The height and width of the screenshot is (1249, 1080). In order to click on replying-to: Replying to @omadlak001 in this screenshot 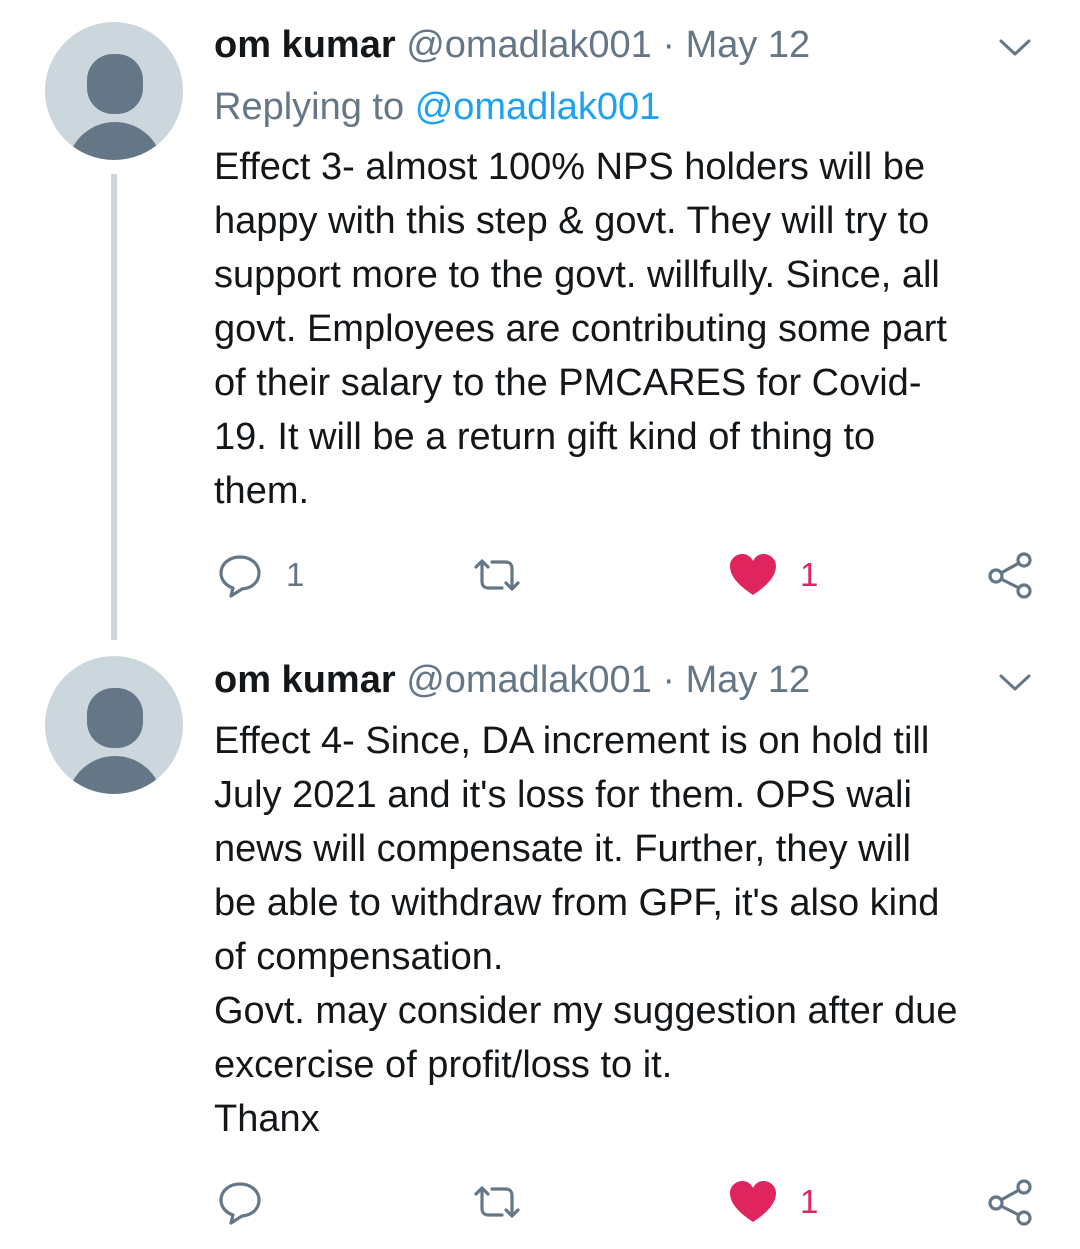, I will do `click(437, 107)`.